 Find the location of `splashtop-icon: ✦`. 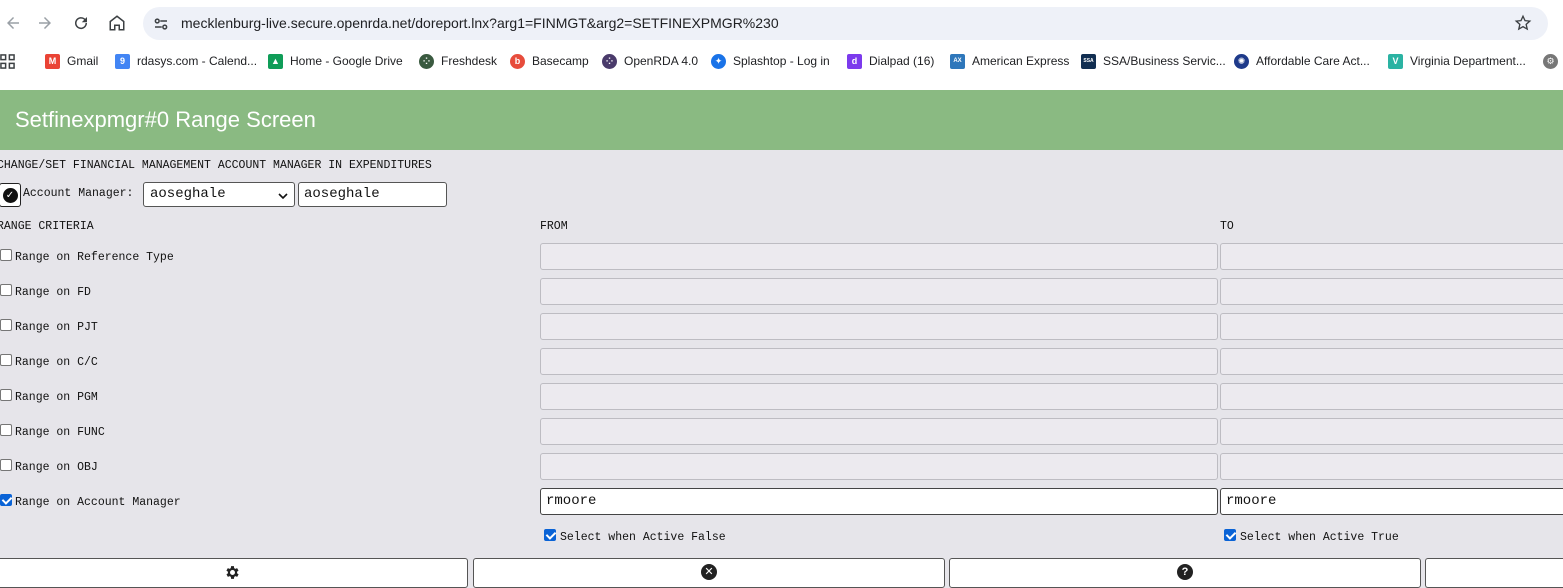

splashtop-icon: ✦ is located at coordinates (718, 61).